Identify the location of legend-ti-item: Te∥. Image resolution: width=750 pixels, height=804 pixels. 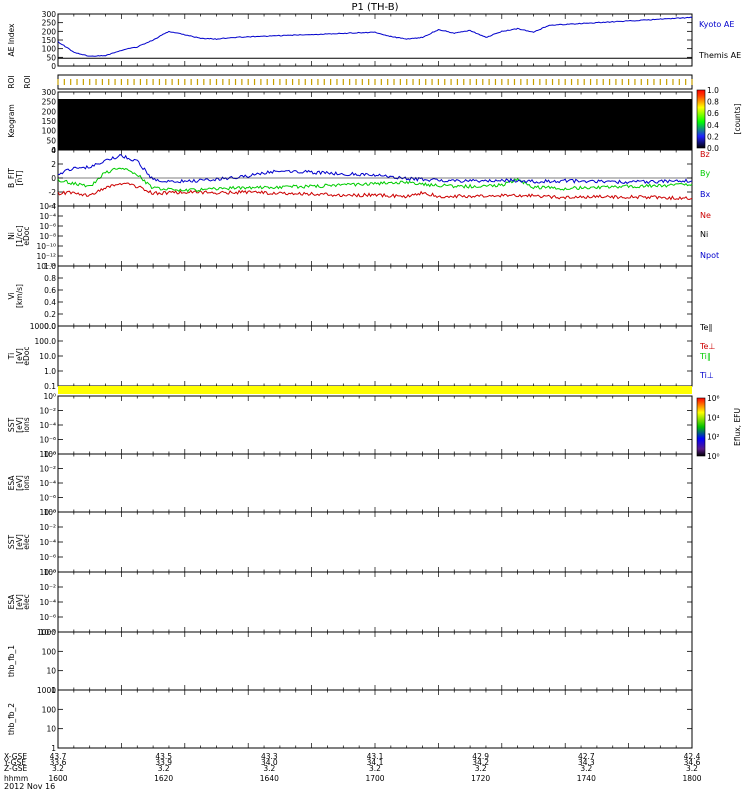
(705, 327).